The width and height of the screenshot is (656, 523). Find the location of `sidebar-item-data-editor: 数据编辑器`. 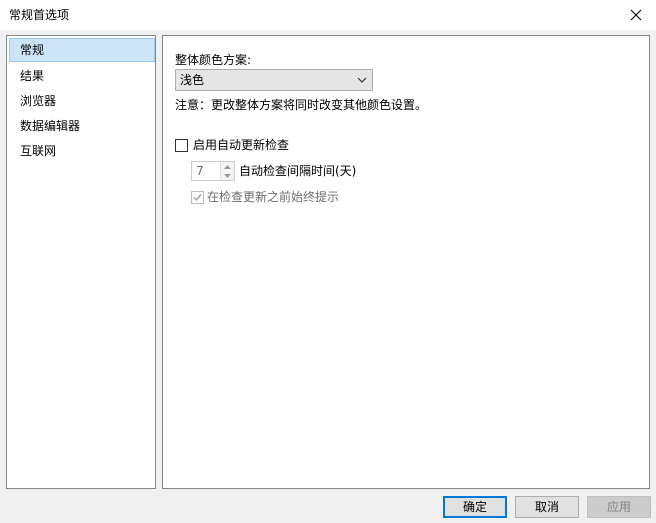

sidebar-item-data-editor: 数据编辑器 is located at coordinates (82, 126).